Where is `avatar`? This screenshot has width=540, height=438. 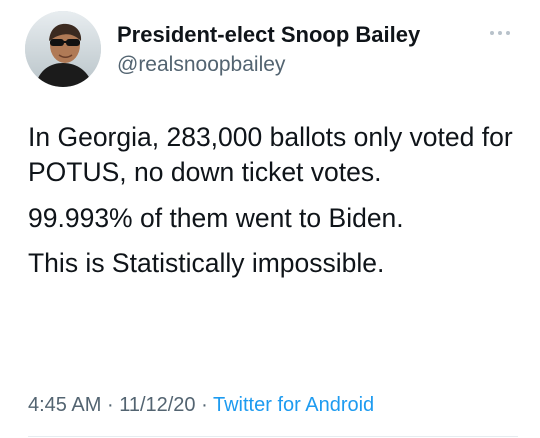 avatar is located at coordinates (63, 49).